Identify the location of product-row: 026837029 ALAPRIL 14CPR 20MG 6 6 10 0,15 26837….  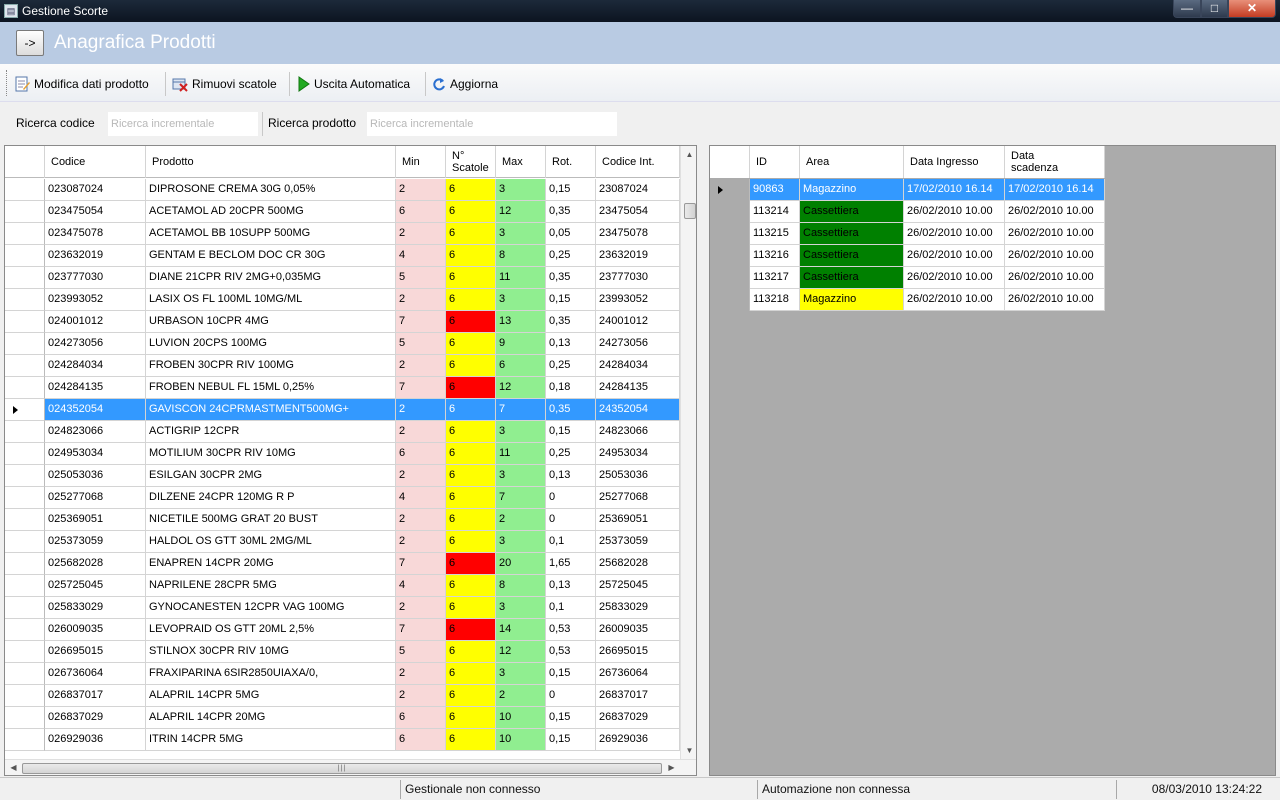
(342, 718).